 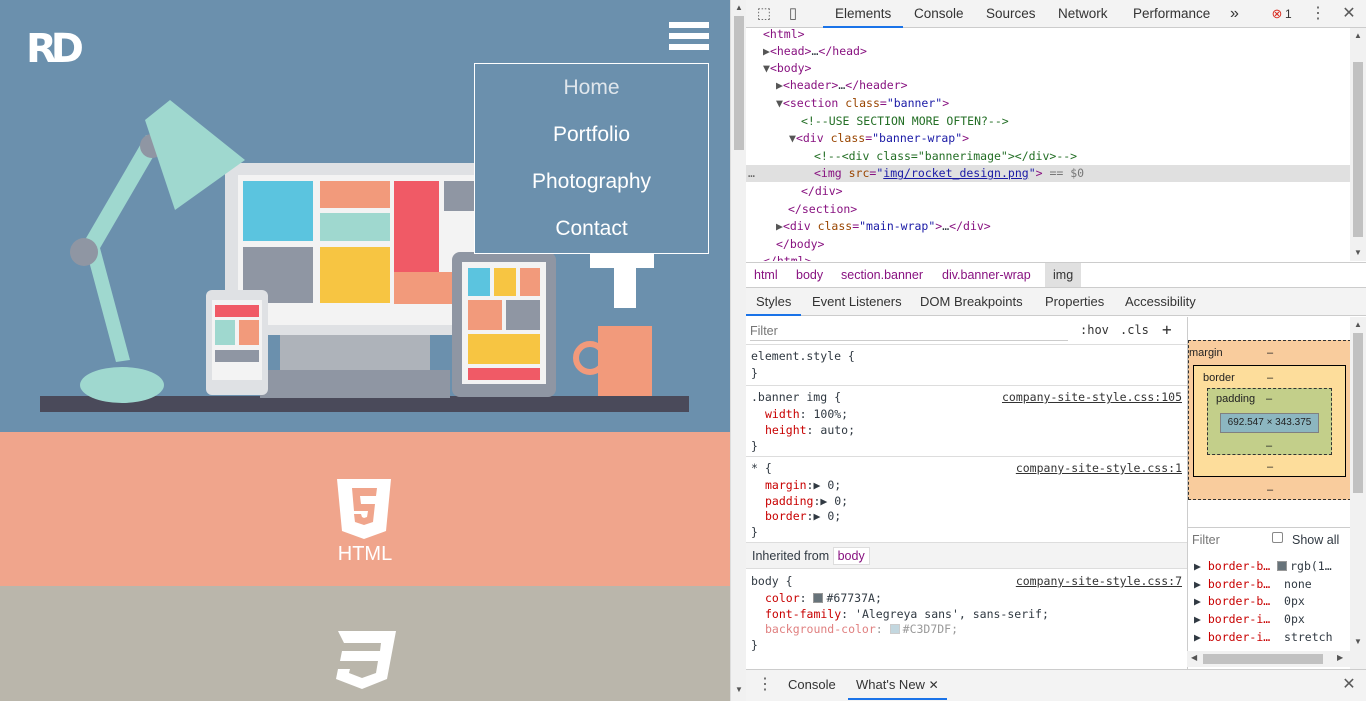 What do you see at coordinates (803, 516) in the screenshot?
I see `css-prop-border: border:▶ 0;` at bounding box center [803, 516].